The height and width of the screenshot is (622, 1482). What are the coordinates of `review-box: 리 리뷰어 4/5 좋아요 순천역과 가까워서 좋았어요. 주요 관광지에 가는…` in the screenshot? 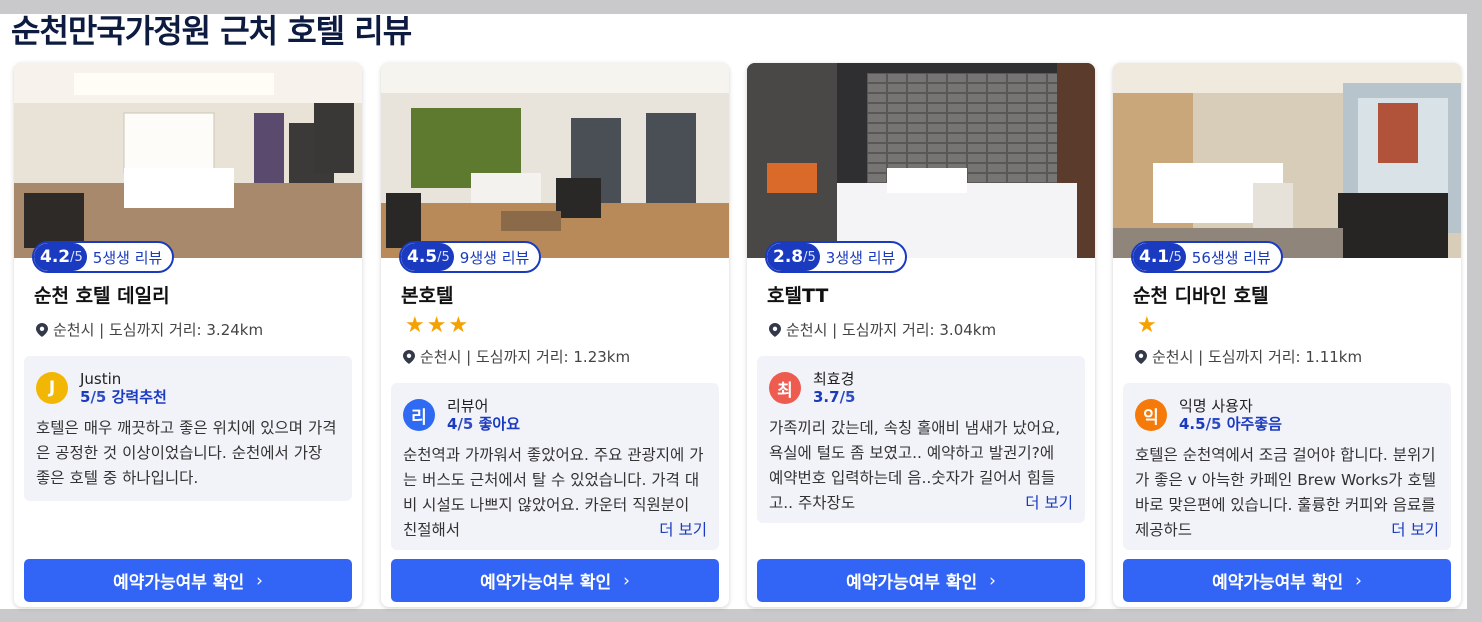 It's located at (555, 466).